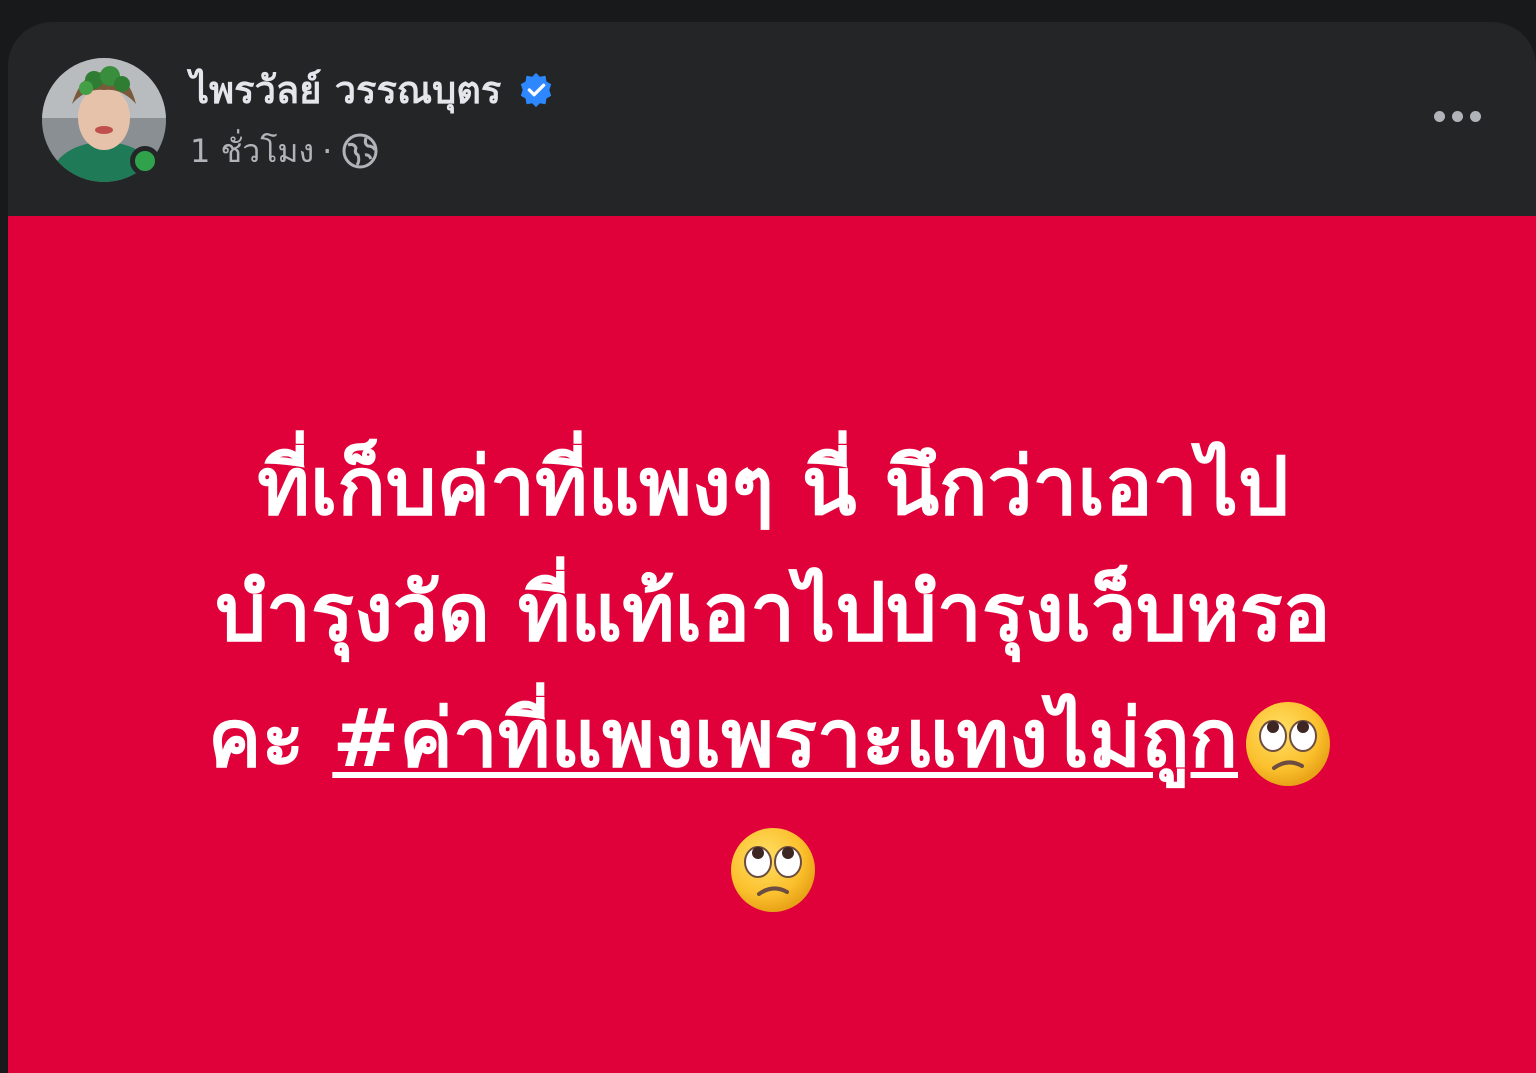  What do you see at coordinates (252, 151) in the screenshot?
I see `post-timestamp: 1 ชั่วโมง` at bounding box center [252, 151].